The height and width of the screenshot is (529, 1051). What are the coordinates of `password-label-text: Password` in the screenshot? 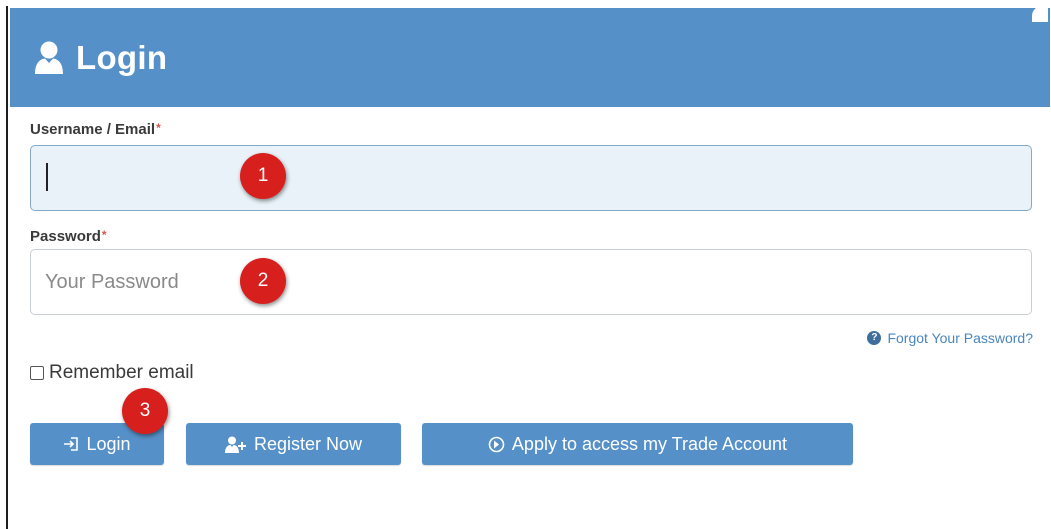 It's located at (65, 236).